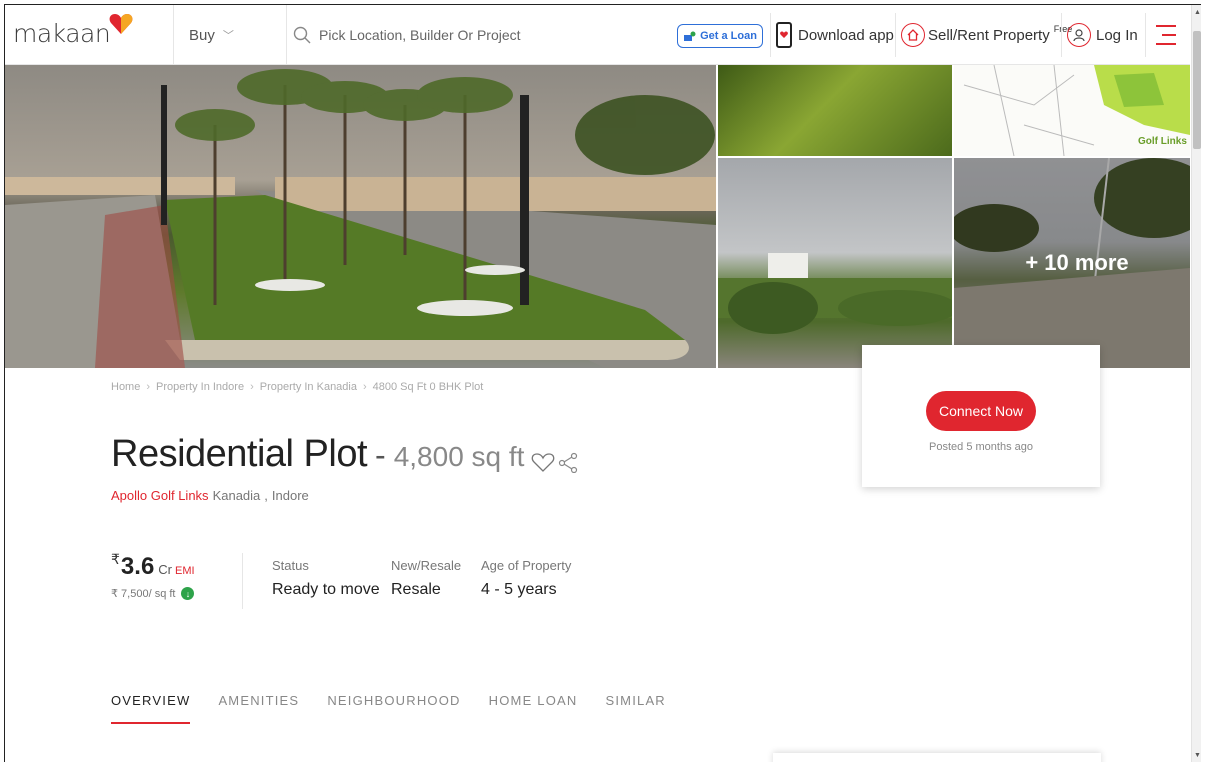  What do you see at coordinates (635, 708) in the screenshot?
I see `tab-similar: SIMILAR` at bounding box center [635, 708].